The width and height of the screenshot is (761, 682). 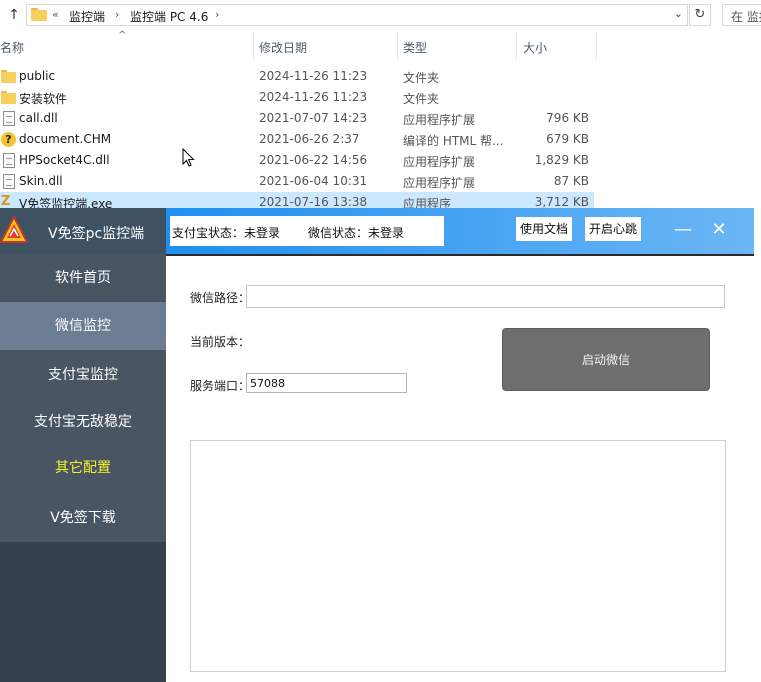 I want to click on address-bar: « 监控端 › 监控端 PC 4.6 › ⌄, so click(x=357, y=15).